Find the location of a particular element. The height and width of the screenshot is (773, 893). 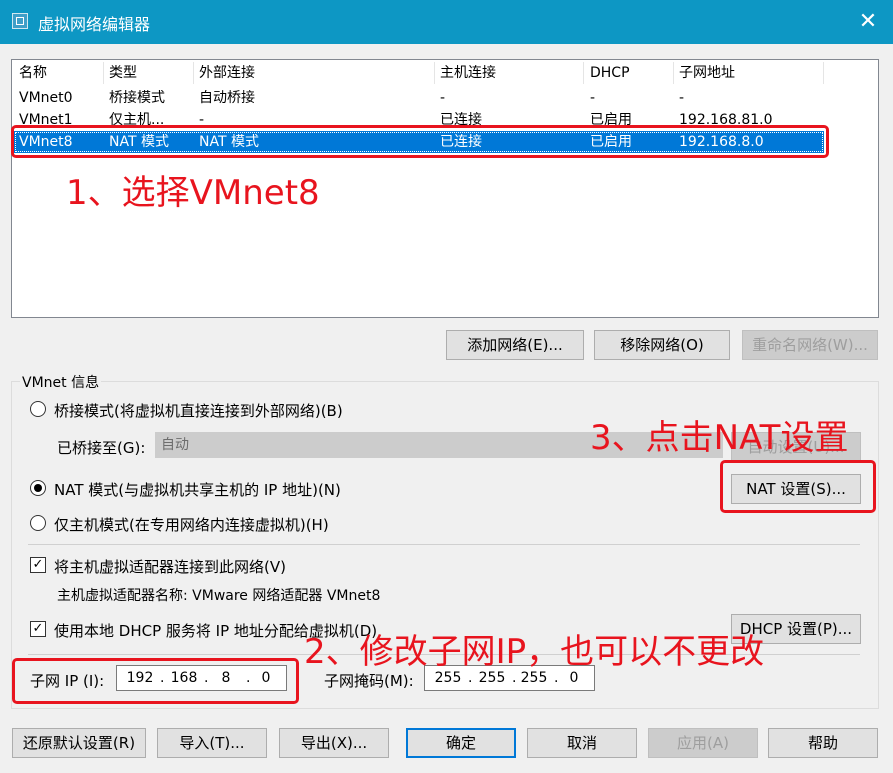

subnet-mask-label: 子网掩码(M): is located at coordinates (369, 681).